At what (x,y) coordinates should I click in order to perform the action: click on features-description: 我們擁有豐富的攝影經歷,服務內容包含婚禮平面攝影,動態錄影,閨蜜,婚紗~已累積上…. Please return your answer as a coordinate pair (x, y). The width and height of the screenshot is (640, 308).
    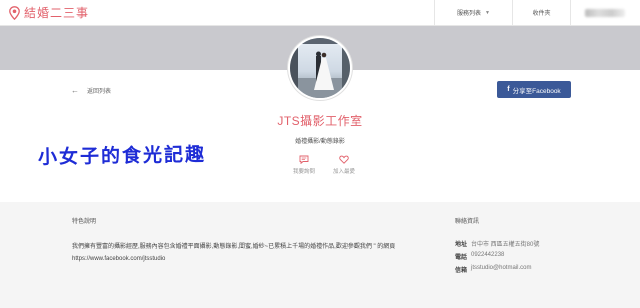
    Looking at the image, I should click on (242, 253).